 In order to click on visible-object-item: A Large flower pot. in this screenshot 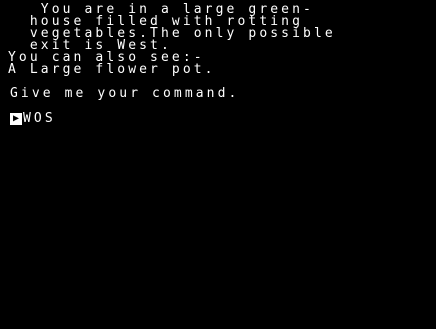, I will do `click(112, 69)`.